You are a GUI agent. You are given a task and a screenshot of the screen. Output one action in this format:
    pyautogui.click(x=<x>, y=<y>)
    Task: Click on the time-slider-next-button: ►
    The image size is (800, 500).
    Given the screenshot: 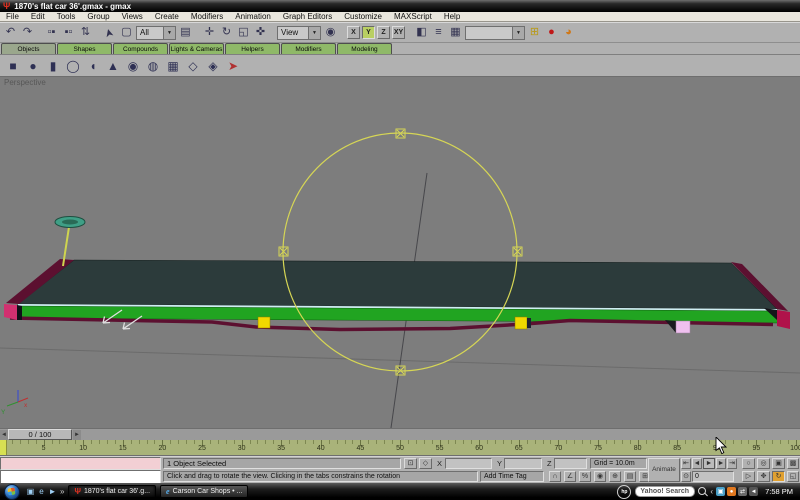 What is the action you would take?
    pyautogui.click(x=77, y=435)
    